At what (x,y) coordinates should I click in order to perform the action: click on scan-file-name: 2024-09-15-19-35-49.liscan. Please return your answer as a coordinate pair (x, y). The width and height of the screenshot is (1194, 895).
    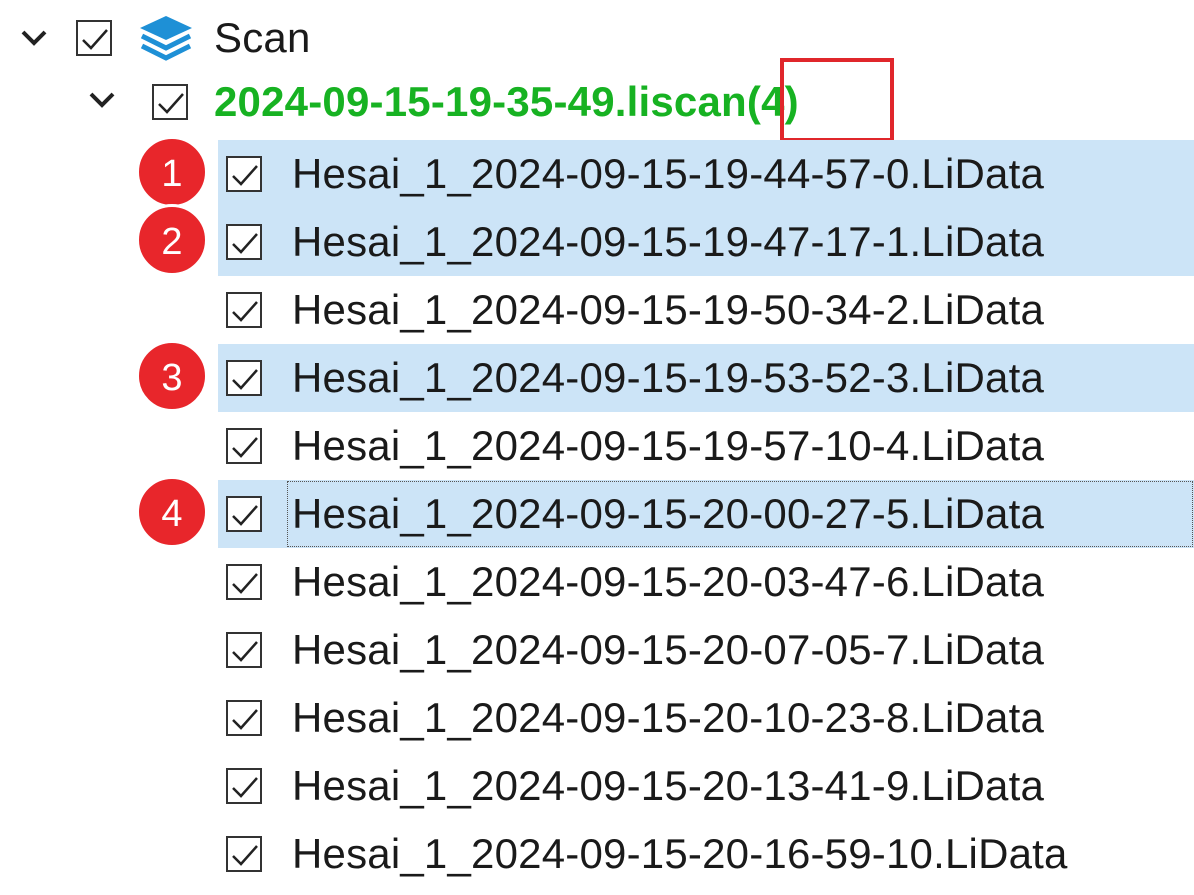
    Looking at the image, I should click on (480, 101).